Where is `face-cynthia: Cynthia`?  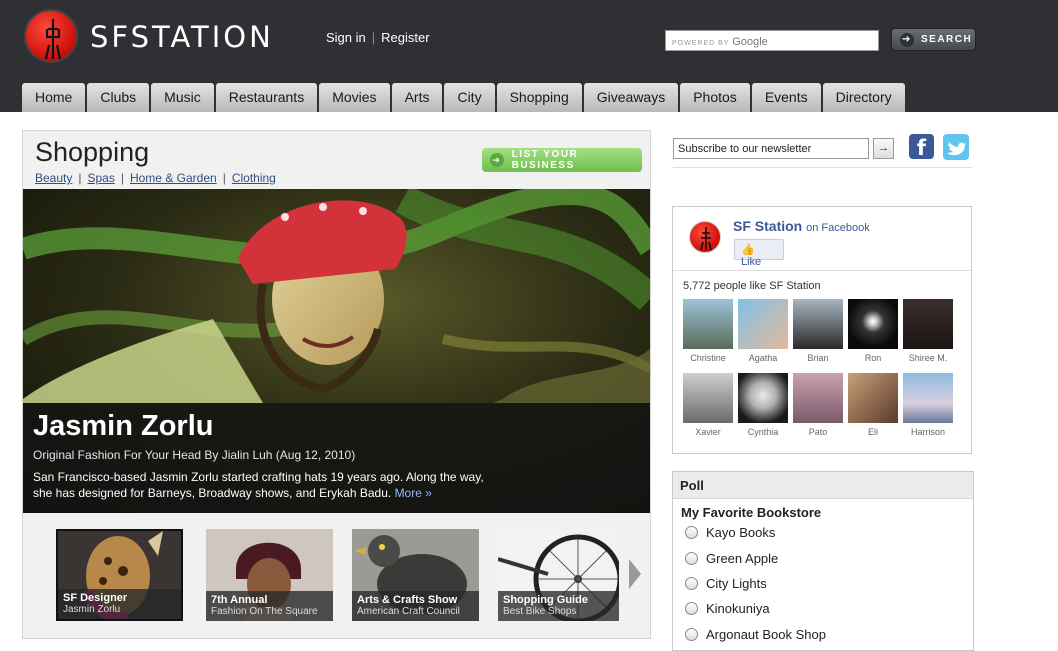 face-cynthia: Cynthia is located at coordinates (763, 405).